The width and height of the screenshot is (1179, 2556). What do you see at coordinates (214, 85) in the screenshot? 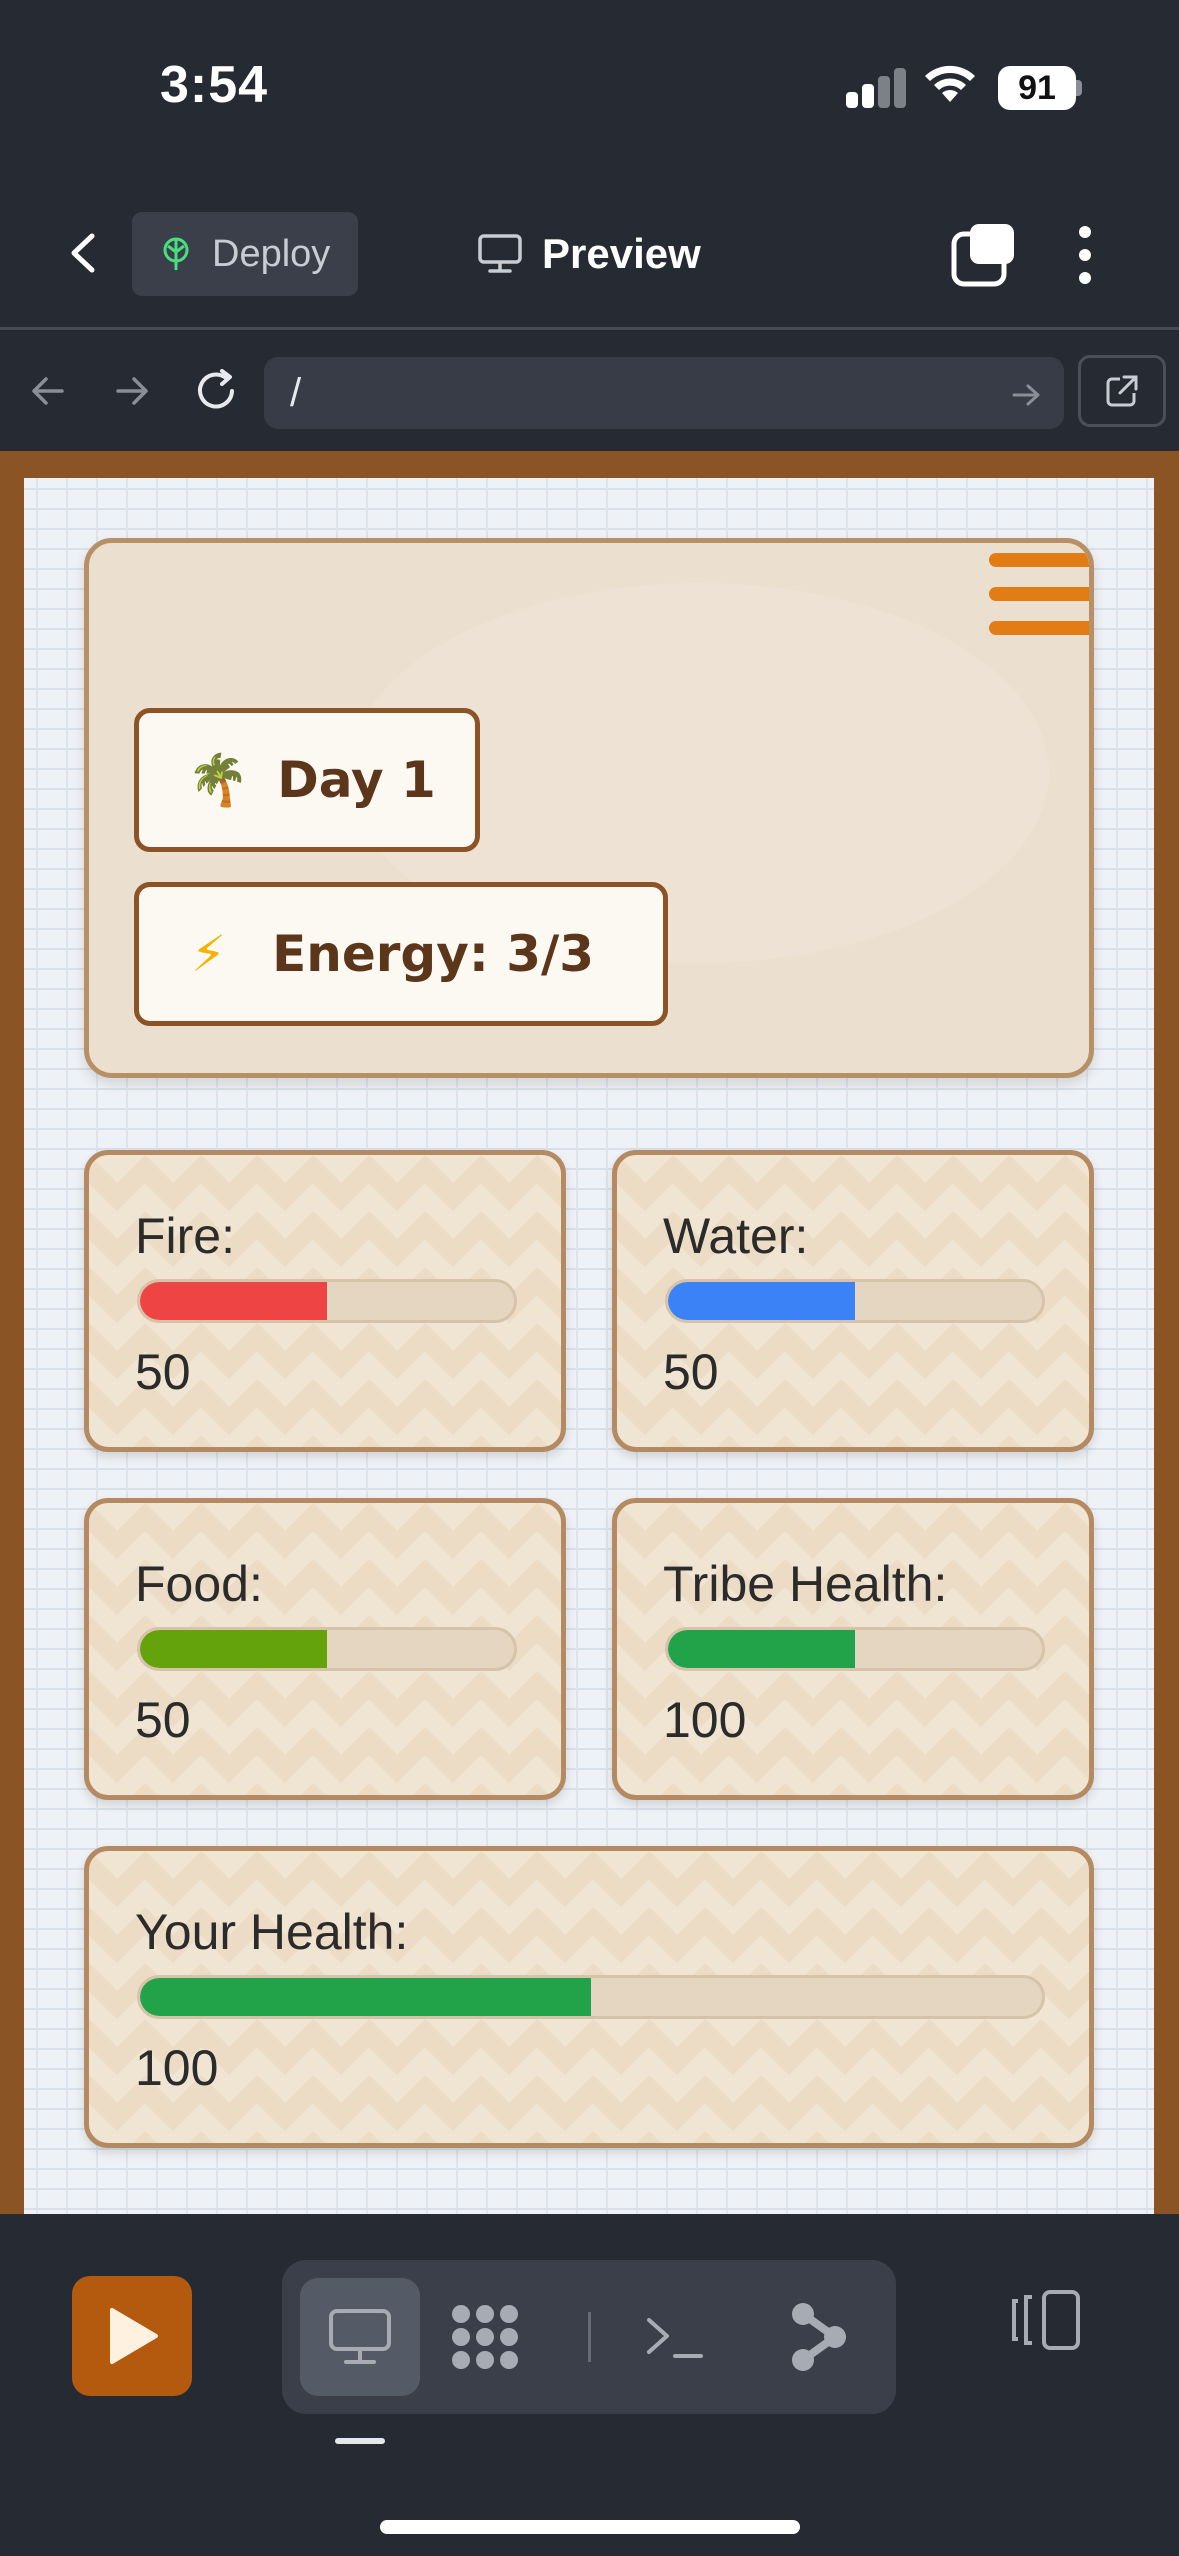
I see `status-time: 3:54` at bounding box center [214, 85].